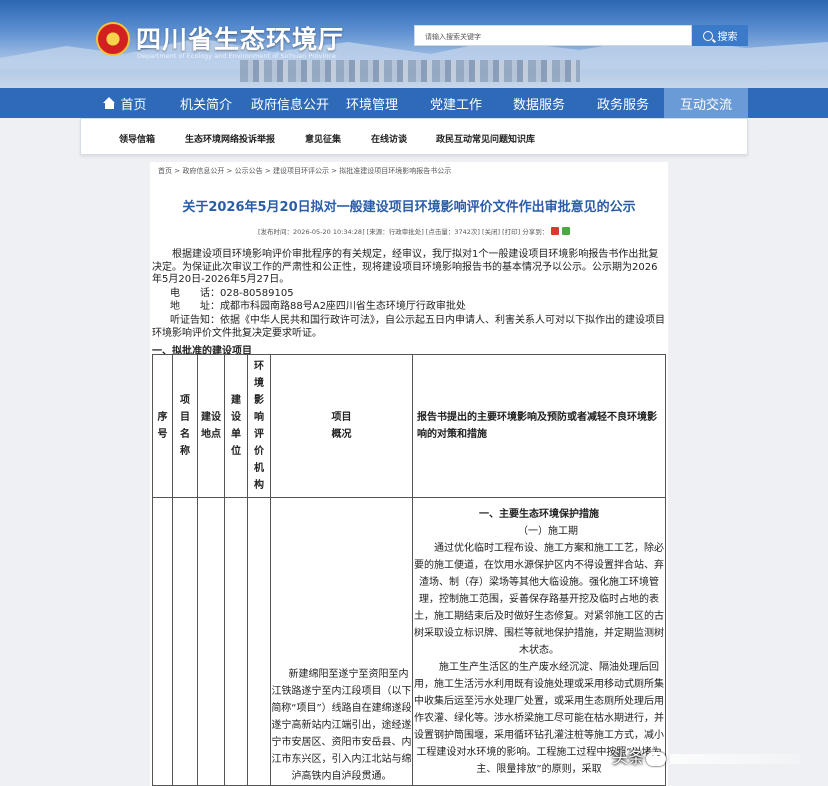 The width and height of the screenshot is (828, 786). What do you see at coordinates (456, 103) in the screenshot?
I see `nav-item-party: 党建工作` at bounding box center [456, 103].